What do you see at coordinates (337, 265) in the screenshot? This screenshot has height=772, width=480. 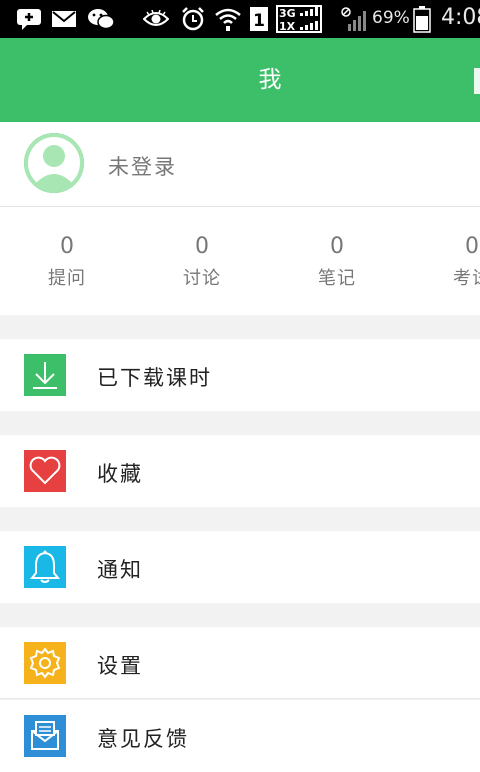 I see `stat-notes: 0 笔记` at bounding box center [337, 265].